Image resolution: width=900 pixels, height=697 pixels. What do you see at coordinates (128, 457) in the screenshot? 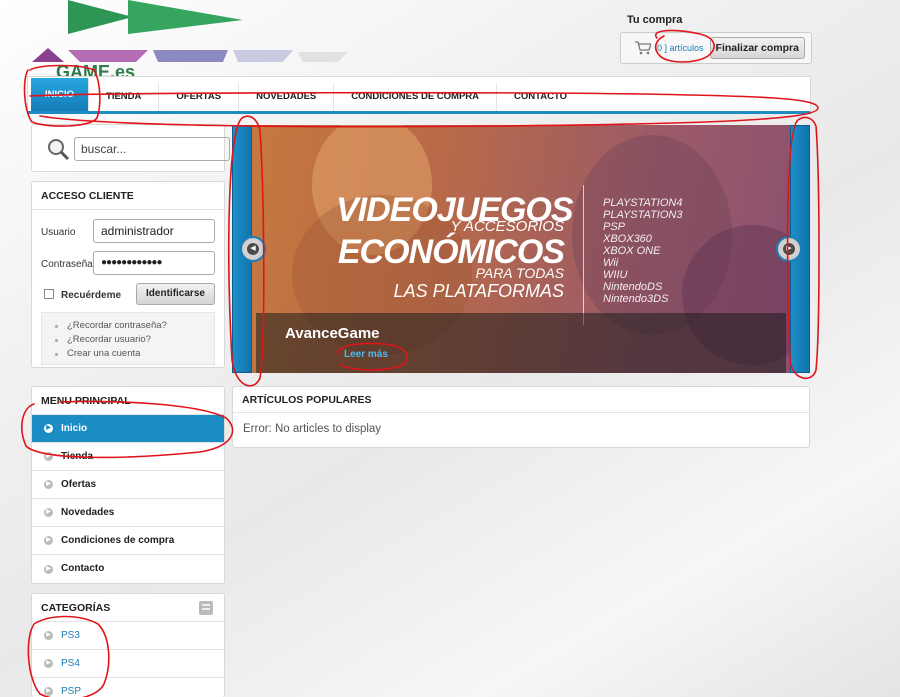
I see `menu-item-tienda: ▶ Tienda` at bounding box center [128, 457].